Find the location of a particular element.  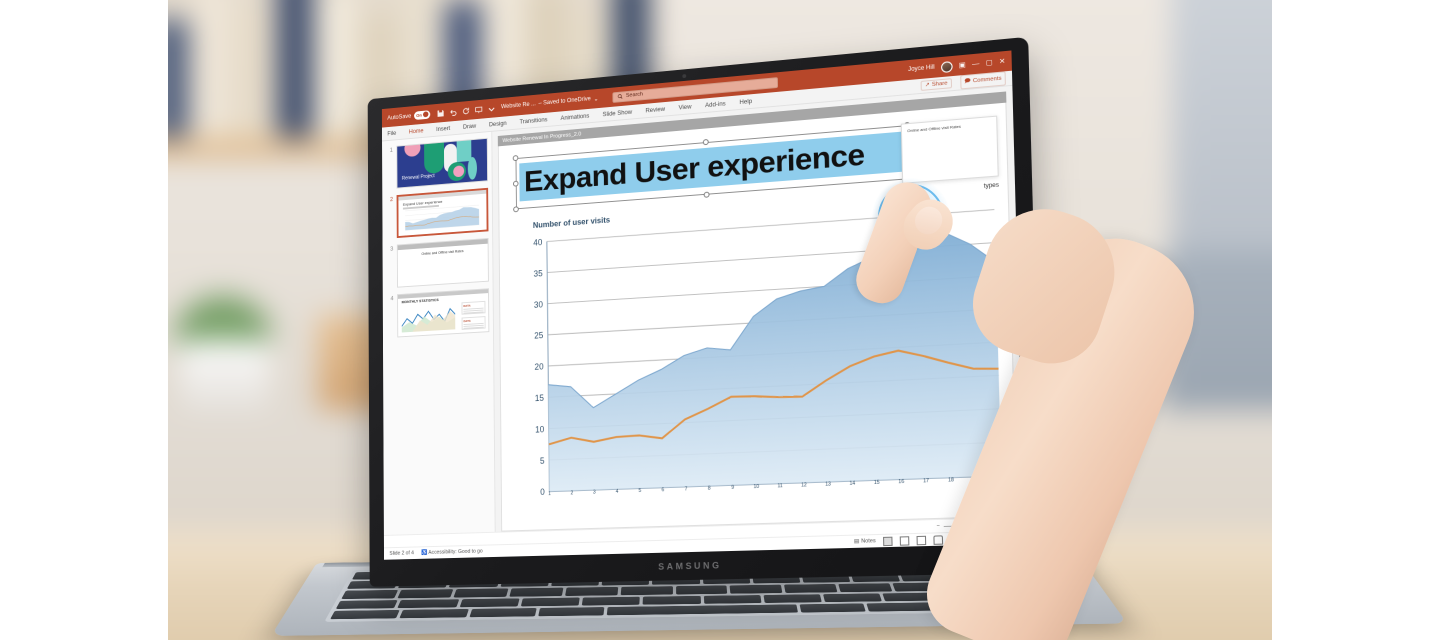

resize-handle-bc is located at coordinates (706, 194).